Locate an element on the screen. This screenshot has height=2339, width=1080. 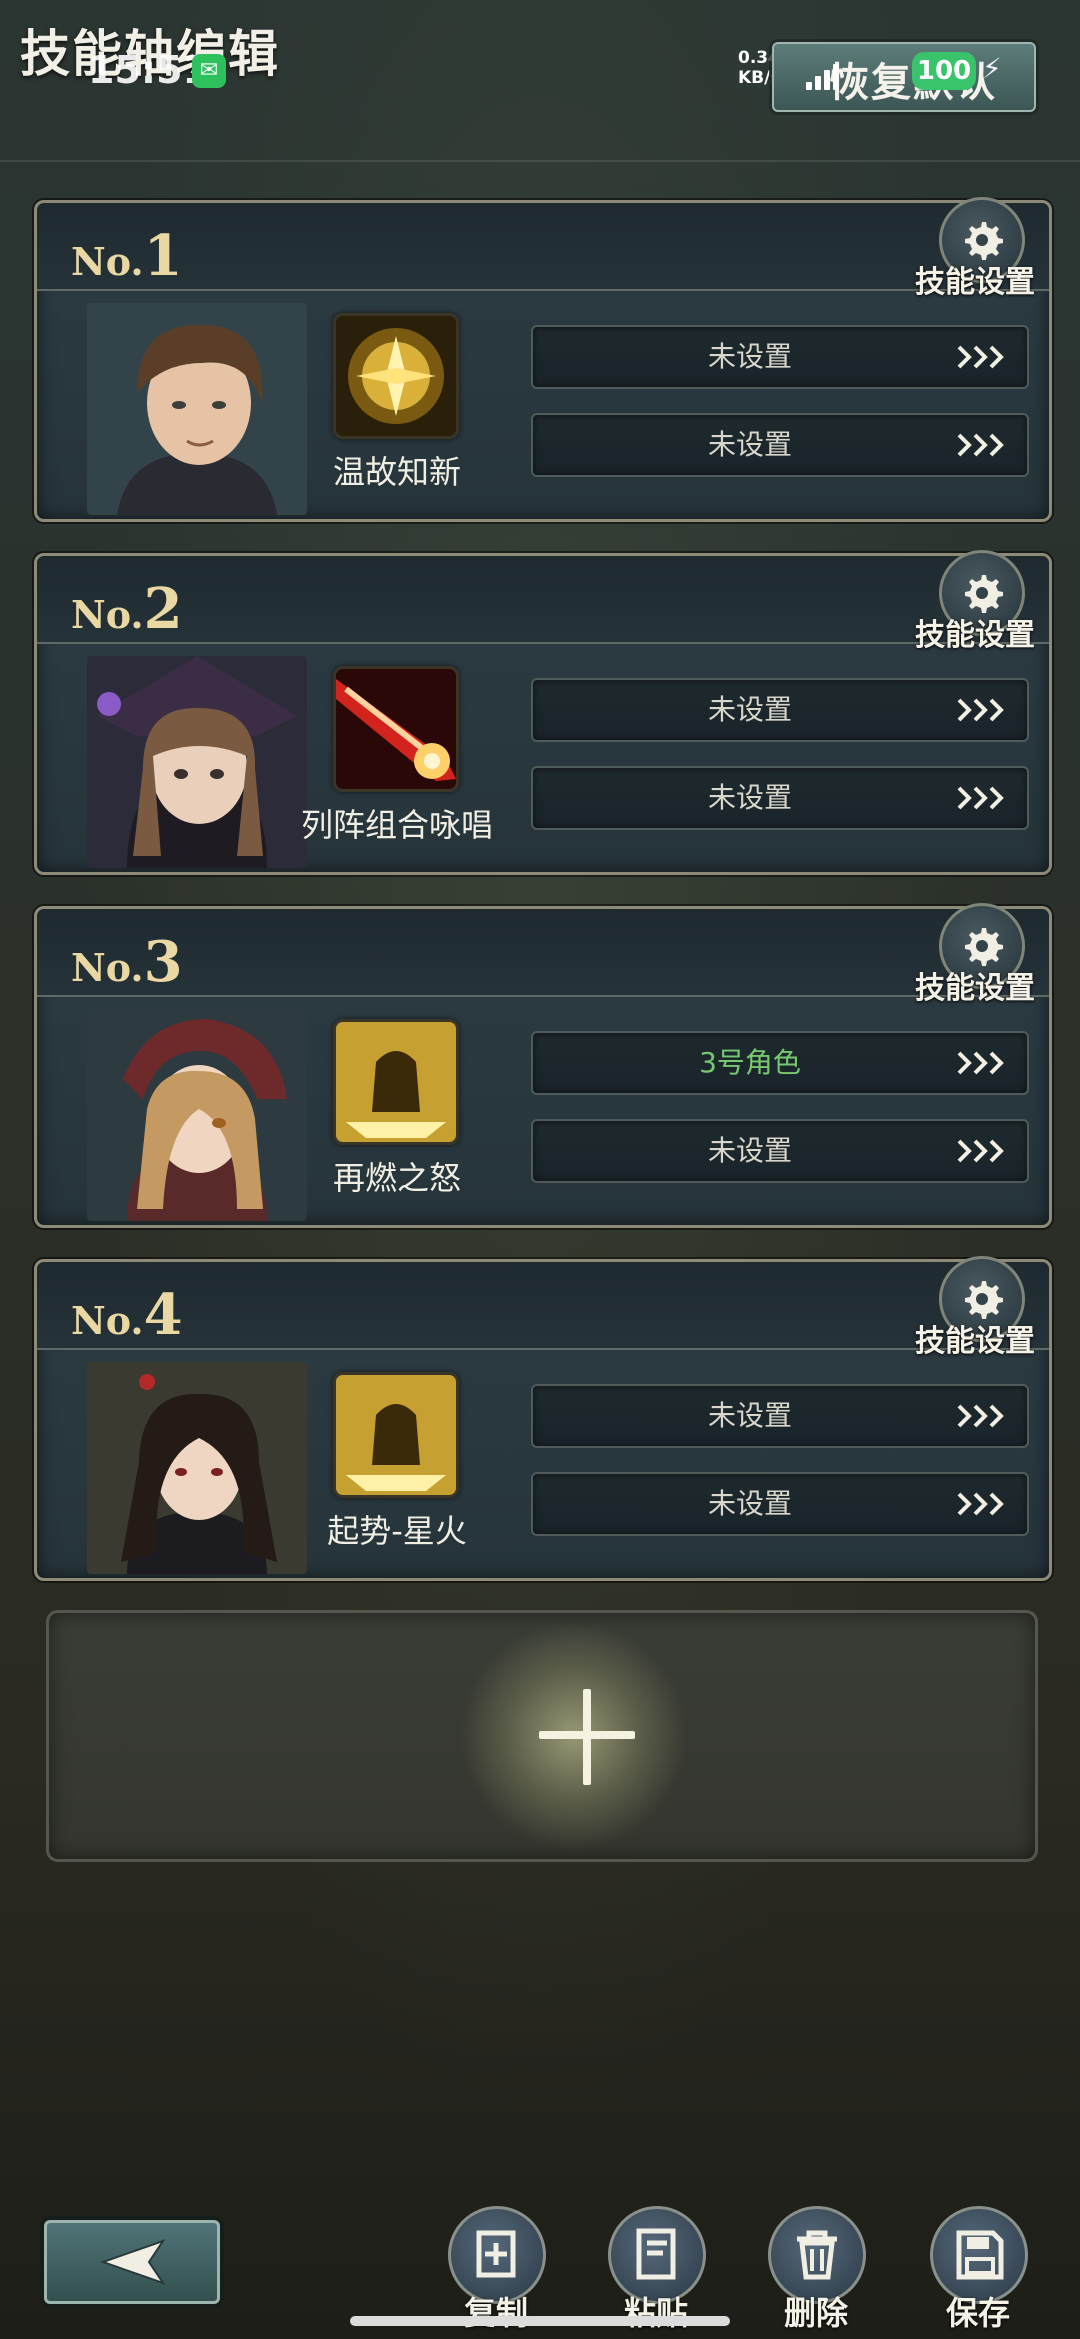
battery-indicator: 100 is located at coordinates (944, 71).